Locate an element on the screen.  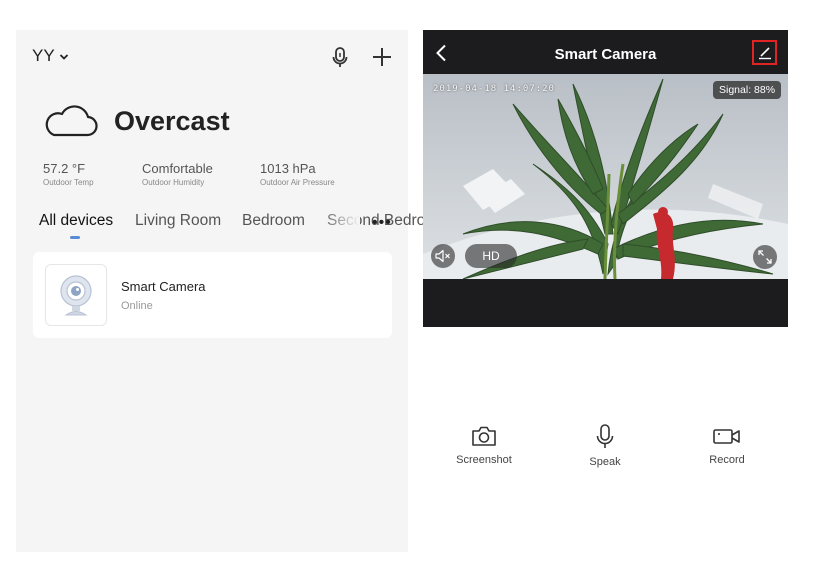
device-thumbnail is located at coordinates (76, 295).